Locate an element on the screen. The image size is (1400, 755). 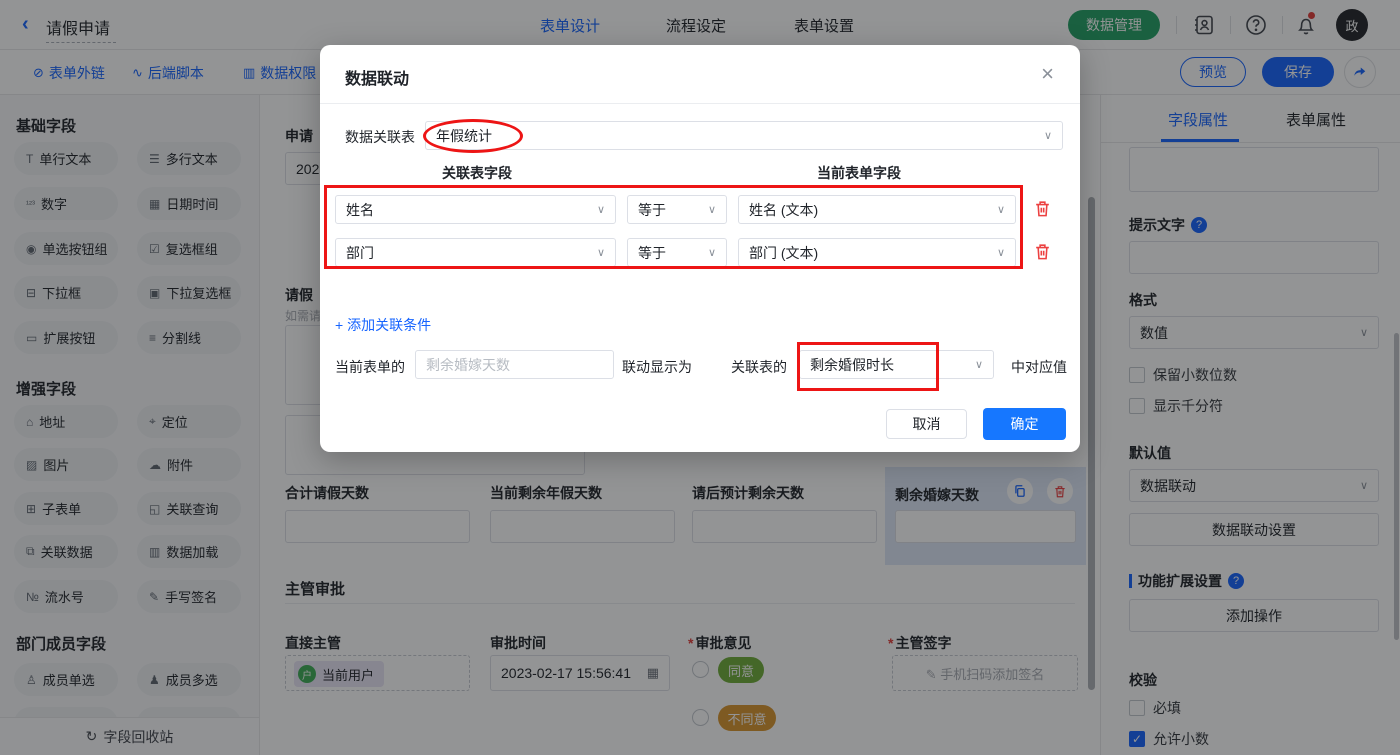
add-condition-link: + 添加关联条件 is located at coordinates (383, 325).